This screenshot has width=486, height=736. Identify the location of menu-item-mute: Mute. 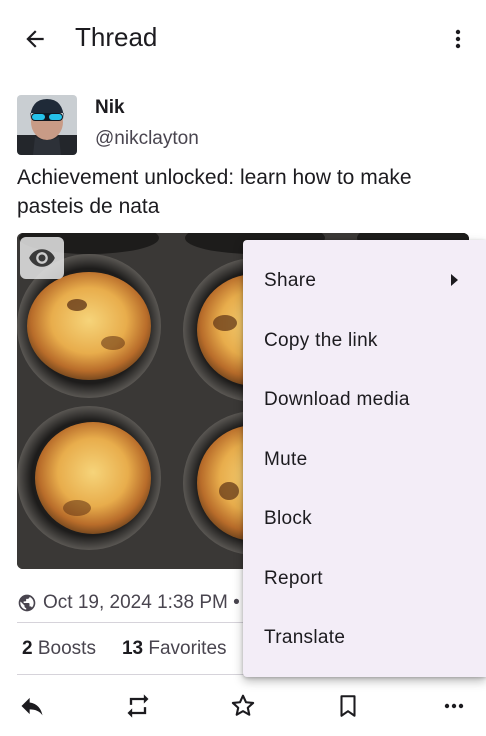
(364, 460).